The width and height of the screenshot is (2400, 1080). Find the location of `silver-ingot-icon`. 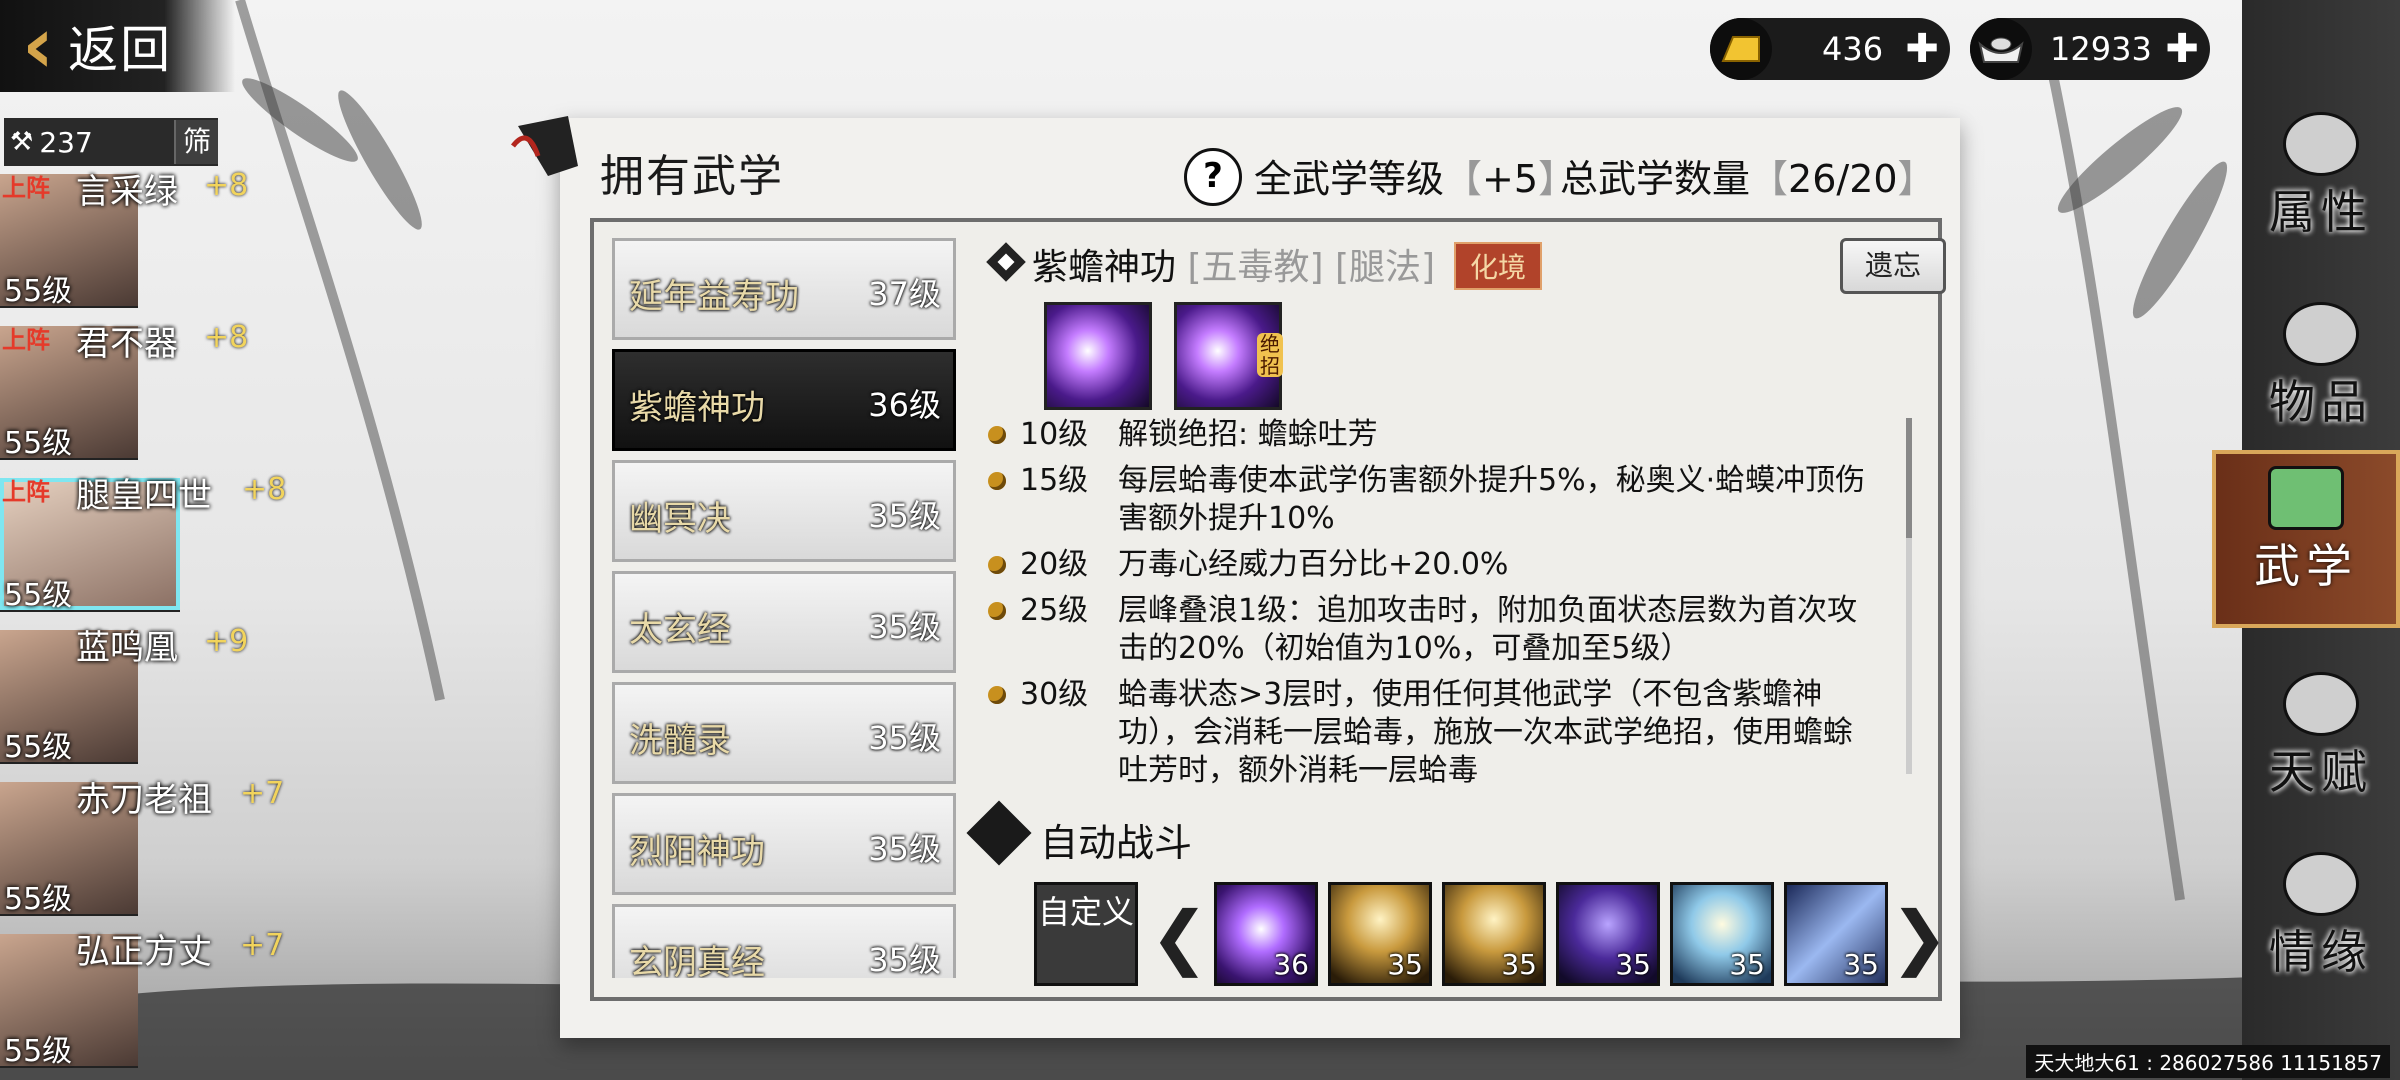

silver-ingot-icon is located at coordinates (2001, 49).